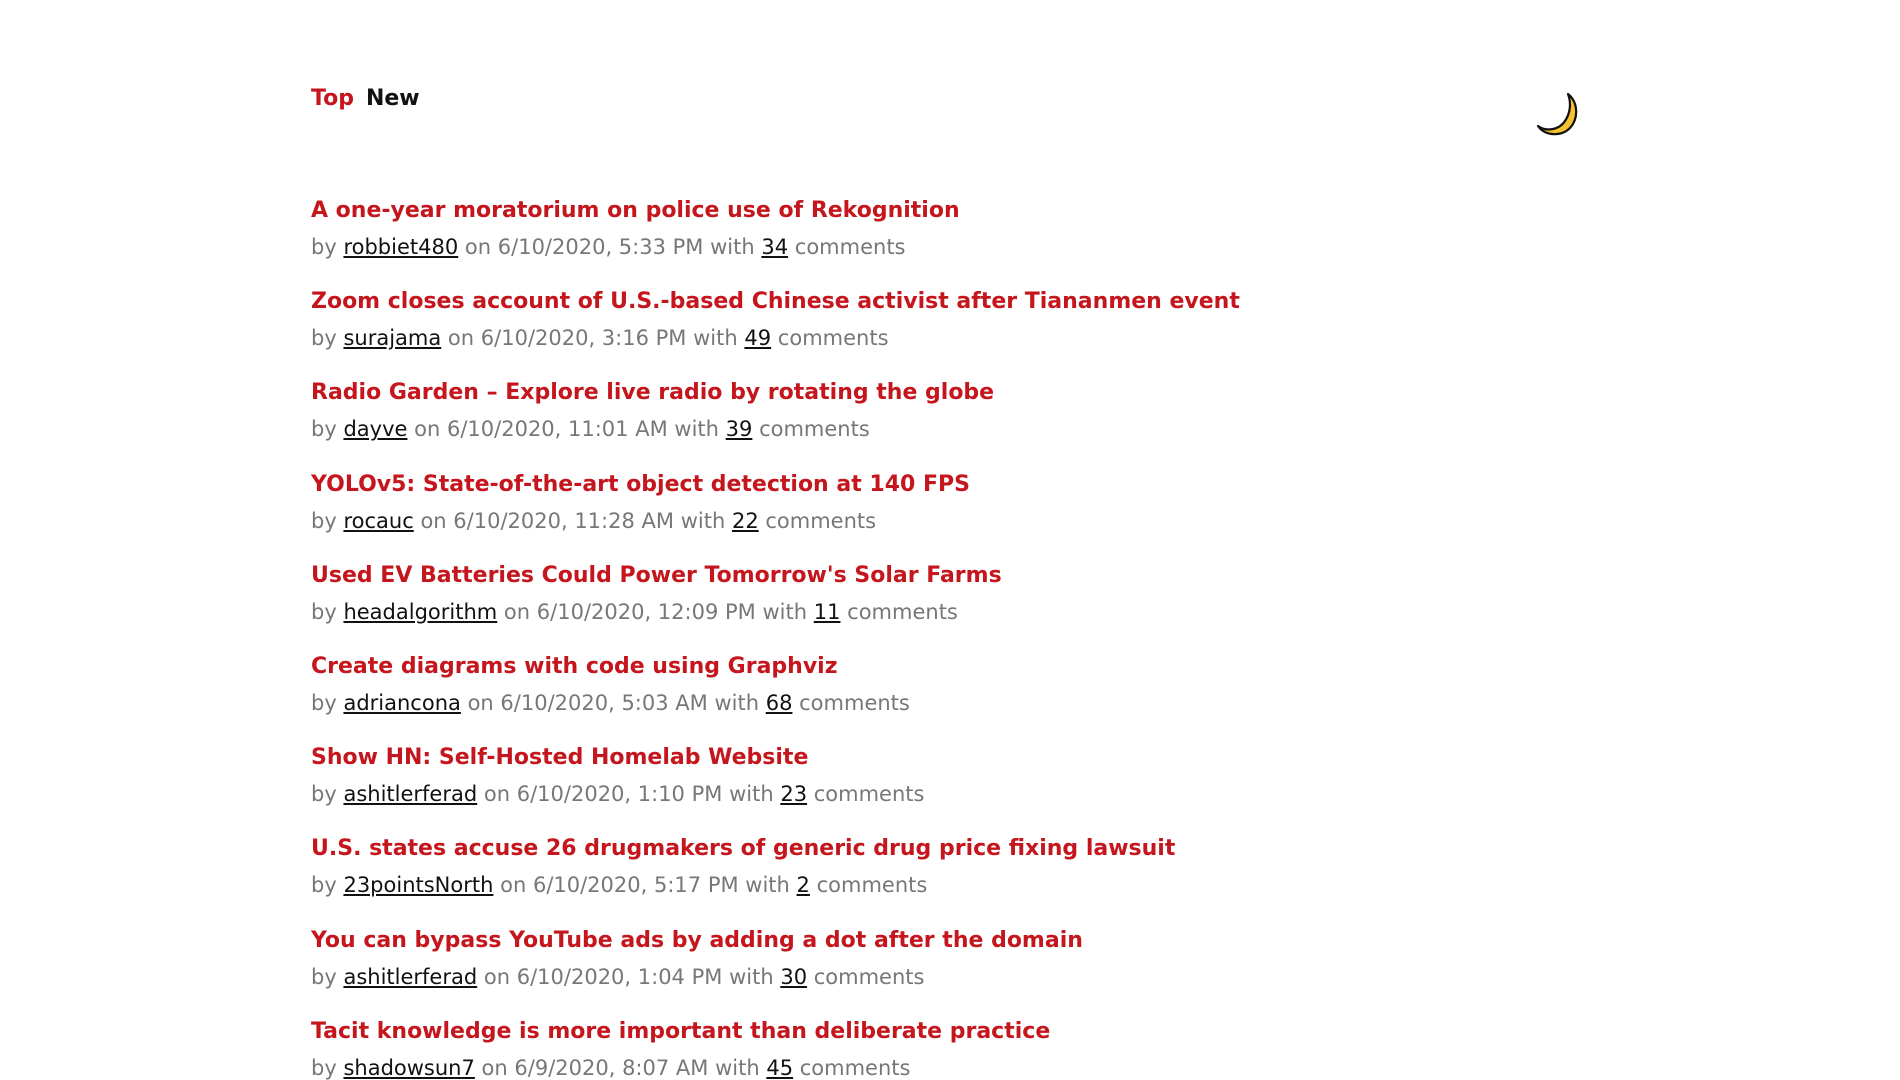 The image size is (1900, 1080). Describe the element at coordinates (1558, 114) in the screenshot. I see `theme-toggle-button` at that location.